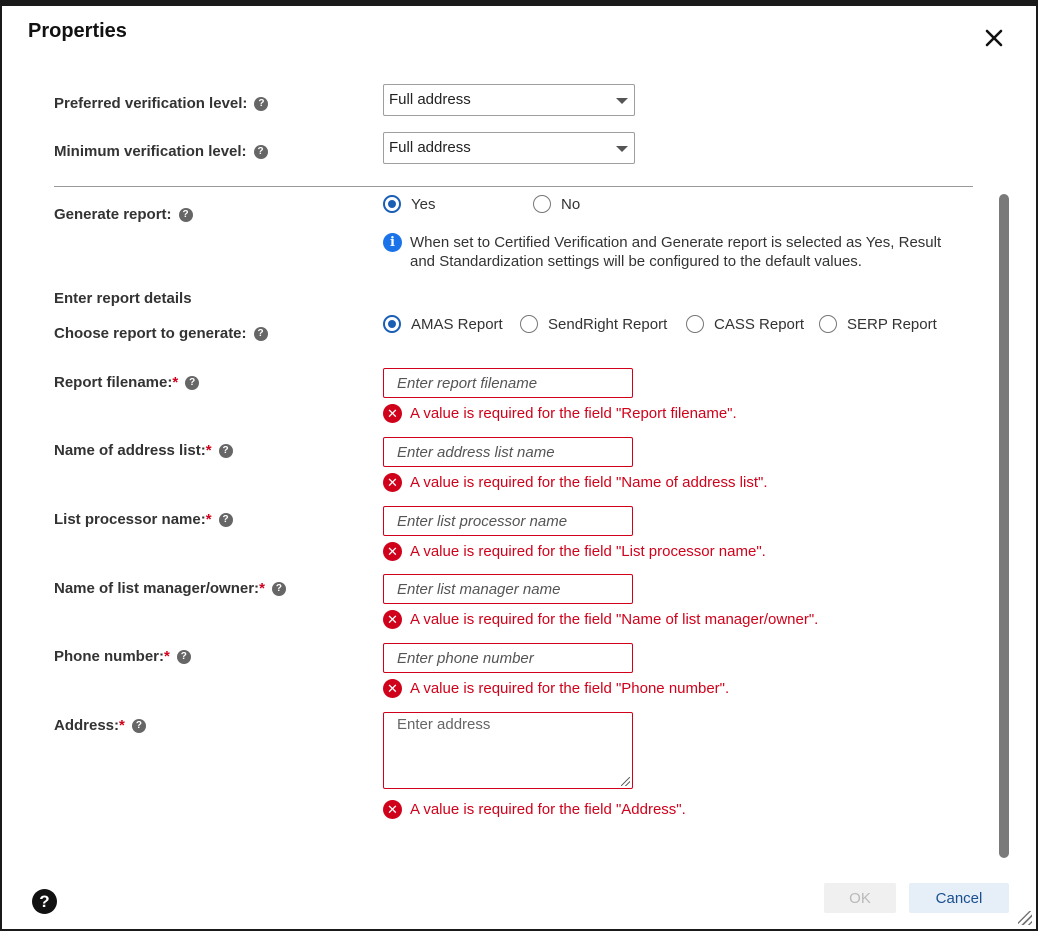 This screenshot has height=931, width=1038. Describe the element at coordinates (143, 450) in the screenshot. I see `address-list-name-label: Name of address list: * ?` at that location.